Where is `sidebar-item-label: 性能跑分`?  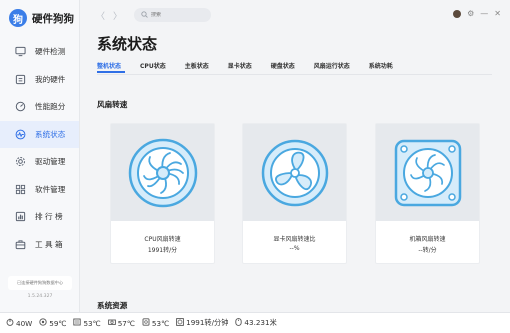
sidebar-item-label: 性能跑分 is located at coordinates (50, 107).